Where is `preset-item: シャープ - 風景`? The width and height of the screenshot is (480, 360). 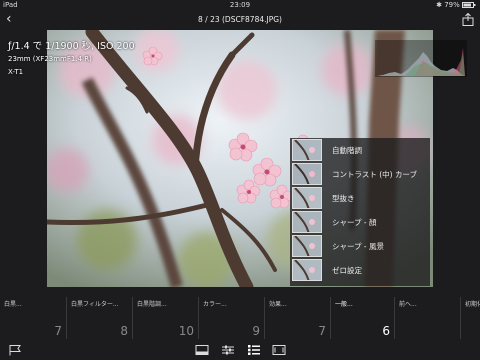
preset-item: シャープ - 風景 is located at coordinates (360, 246).